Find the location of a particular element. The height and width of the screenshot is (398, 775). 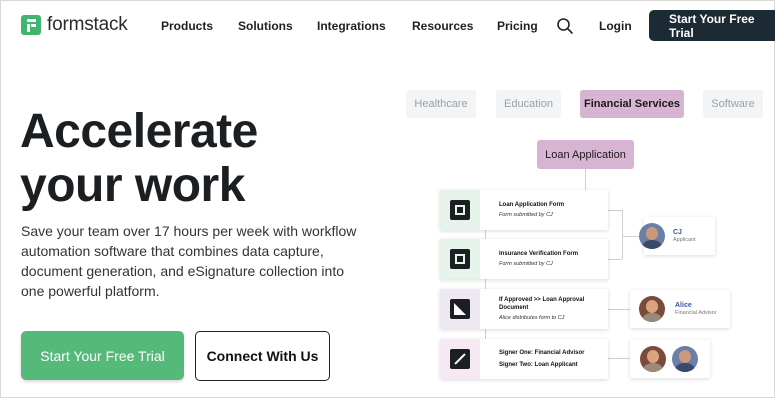

formstack-logo: formstack is located at coordinates (74, 25).